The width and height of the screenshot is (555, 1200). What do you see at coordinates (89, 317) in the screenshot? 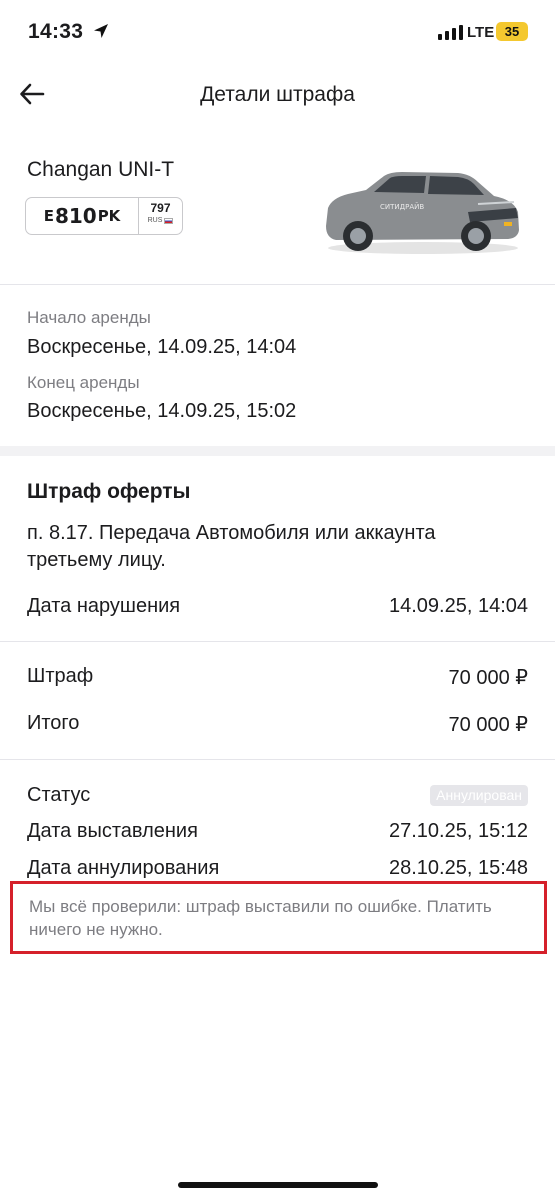
I see `rental-start-label: Начало аренды` at bounding box center [89, 317].